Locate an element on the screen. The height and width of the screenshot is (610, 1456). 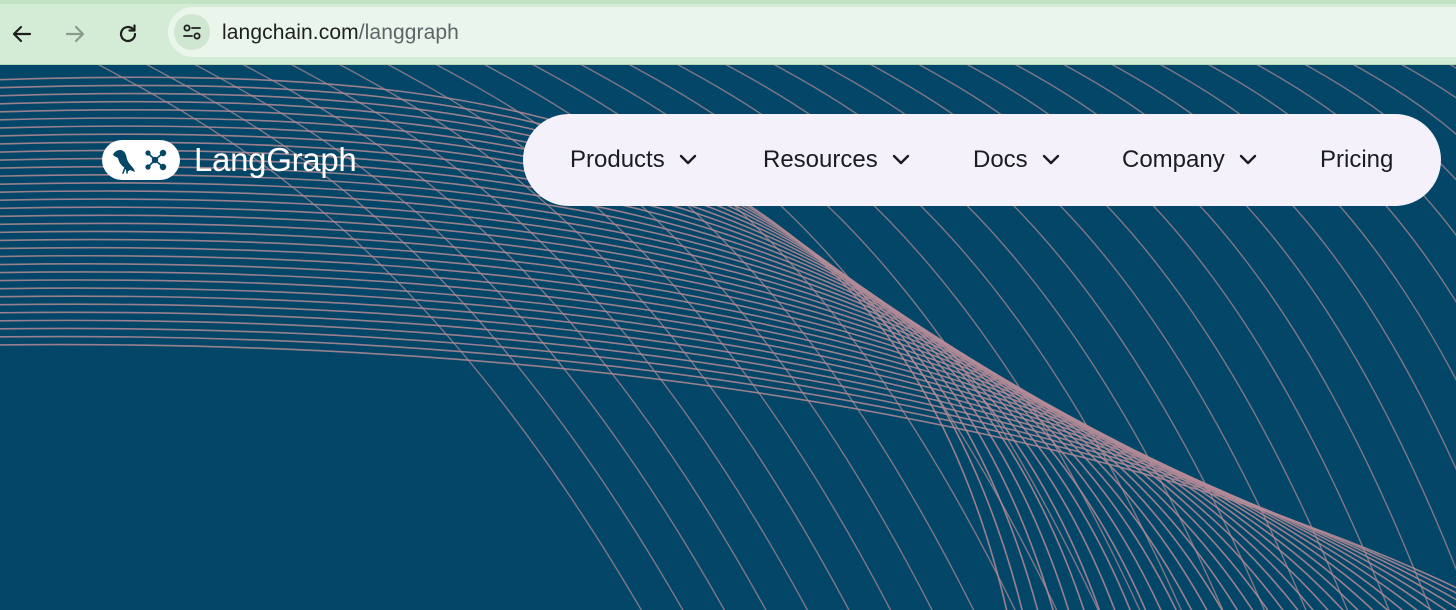
url-text: langchain.com/langgraph is located at coordinates (340, 33).